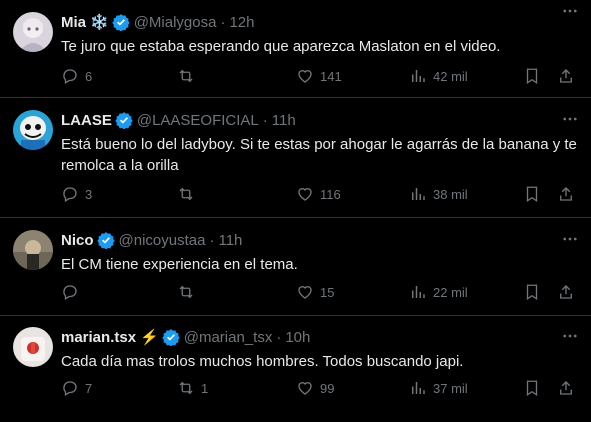 This screenshot has height=422, width=591. What do you see at coordinates (77, 240) in the screenshot?
I see `display-name: Nico` at bounding box center [77, 240].